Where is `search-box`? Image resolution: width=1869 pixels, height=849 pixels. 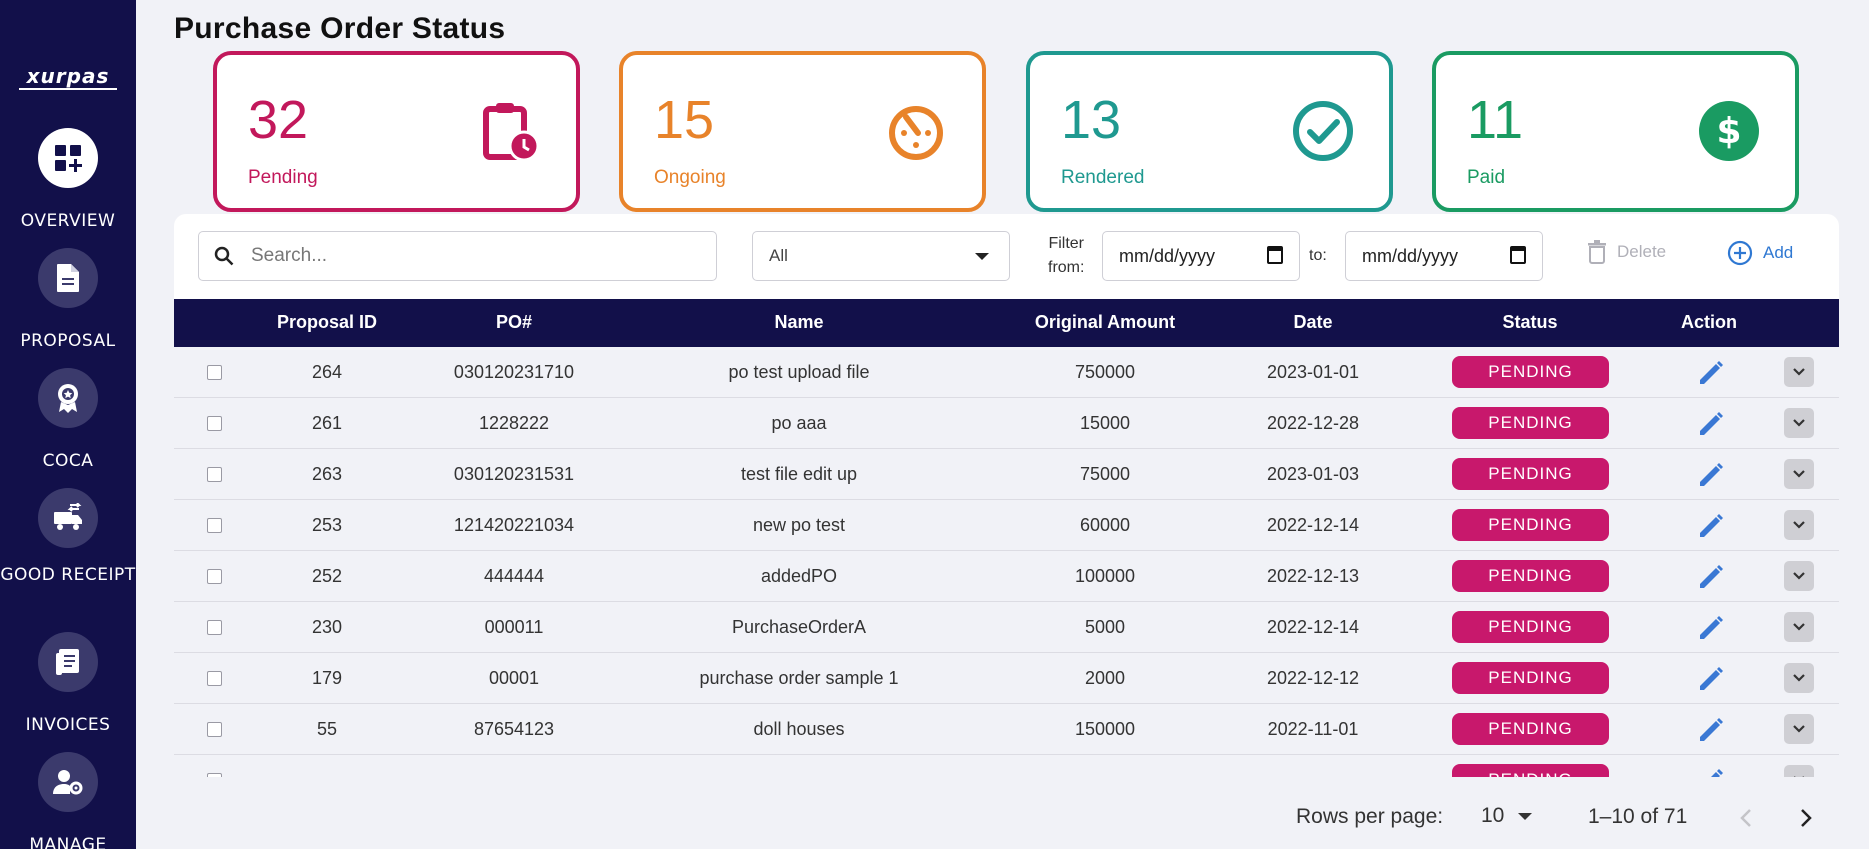
search-box is located at coordinates (457, 256).